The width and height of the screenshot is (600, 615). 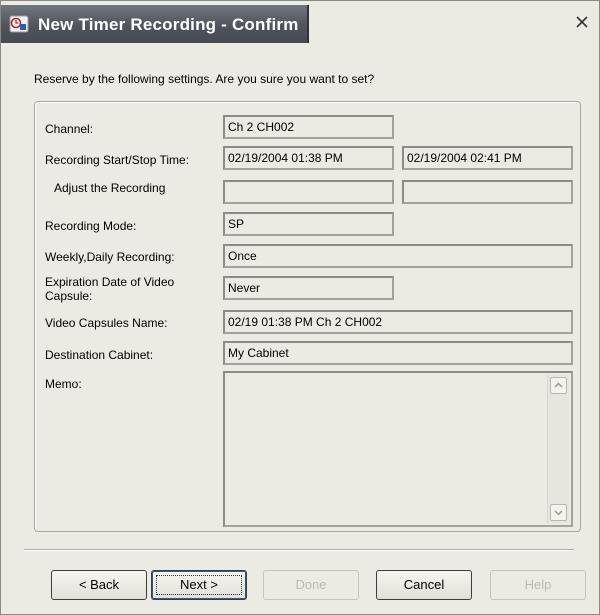 What do you see at coordinates (308, 192) in the screenshot?
I see `adjust-start-field` at bounding box center [308, 192].